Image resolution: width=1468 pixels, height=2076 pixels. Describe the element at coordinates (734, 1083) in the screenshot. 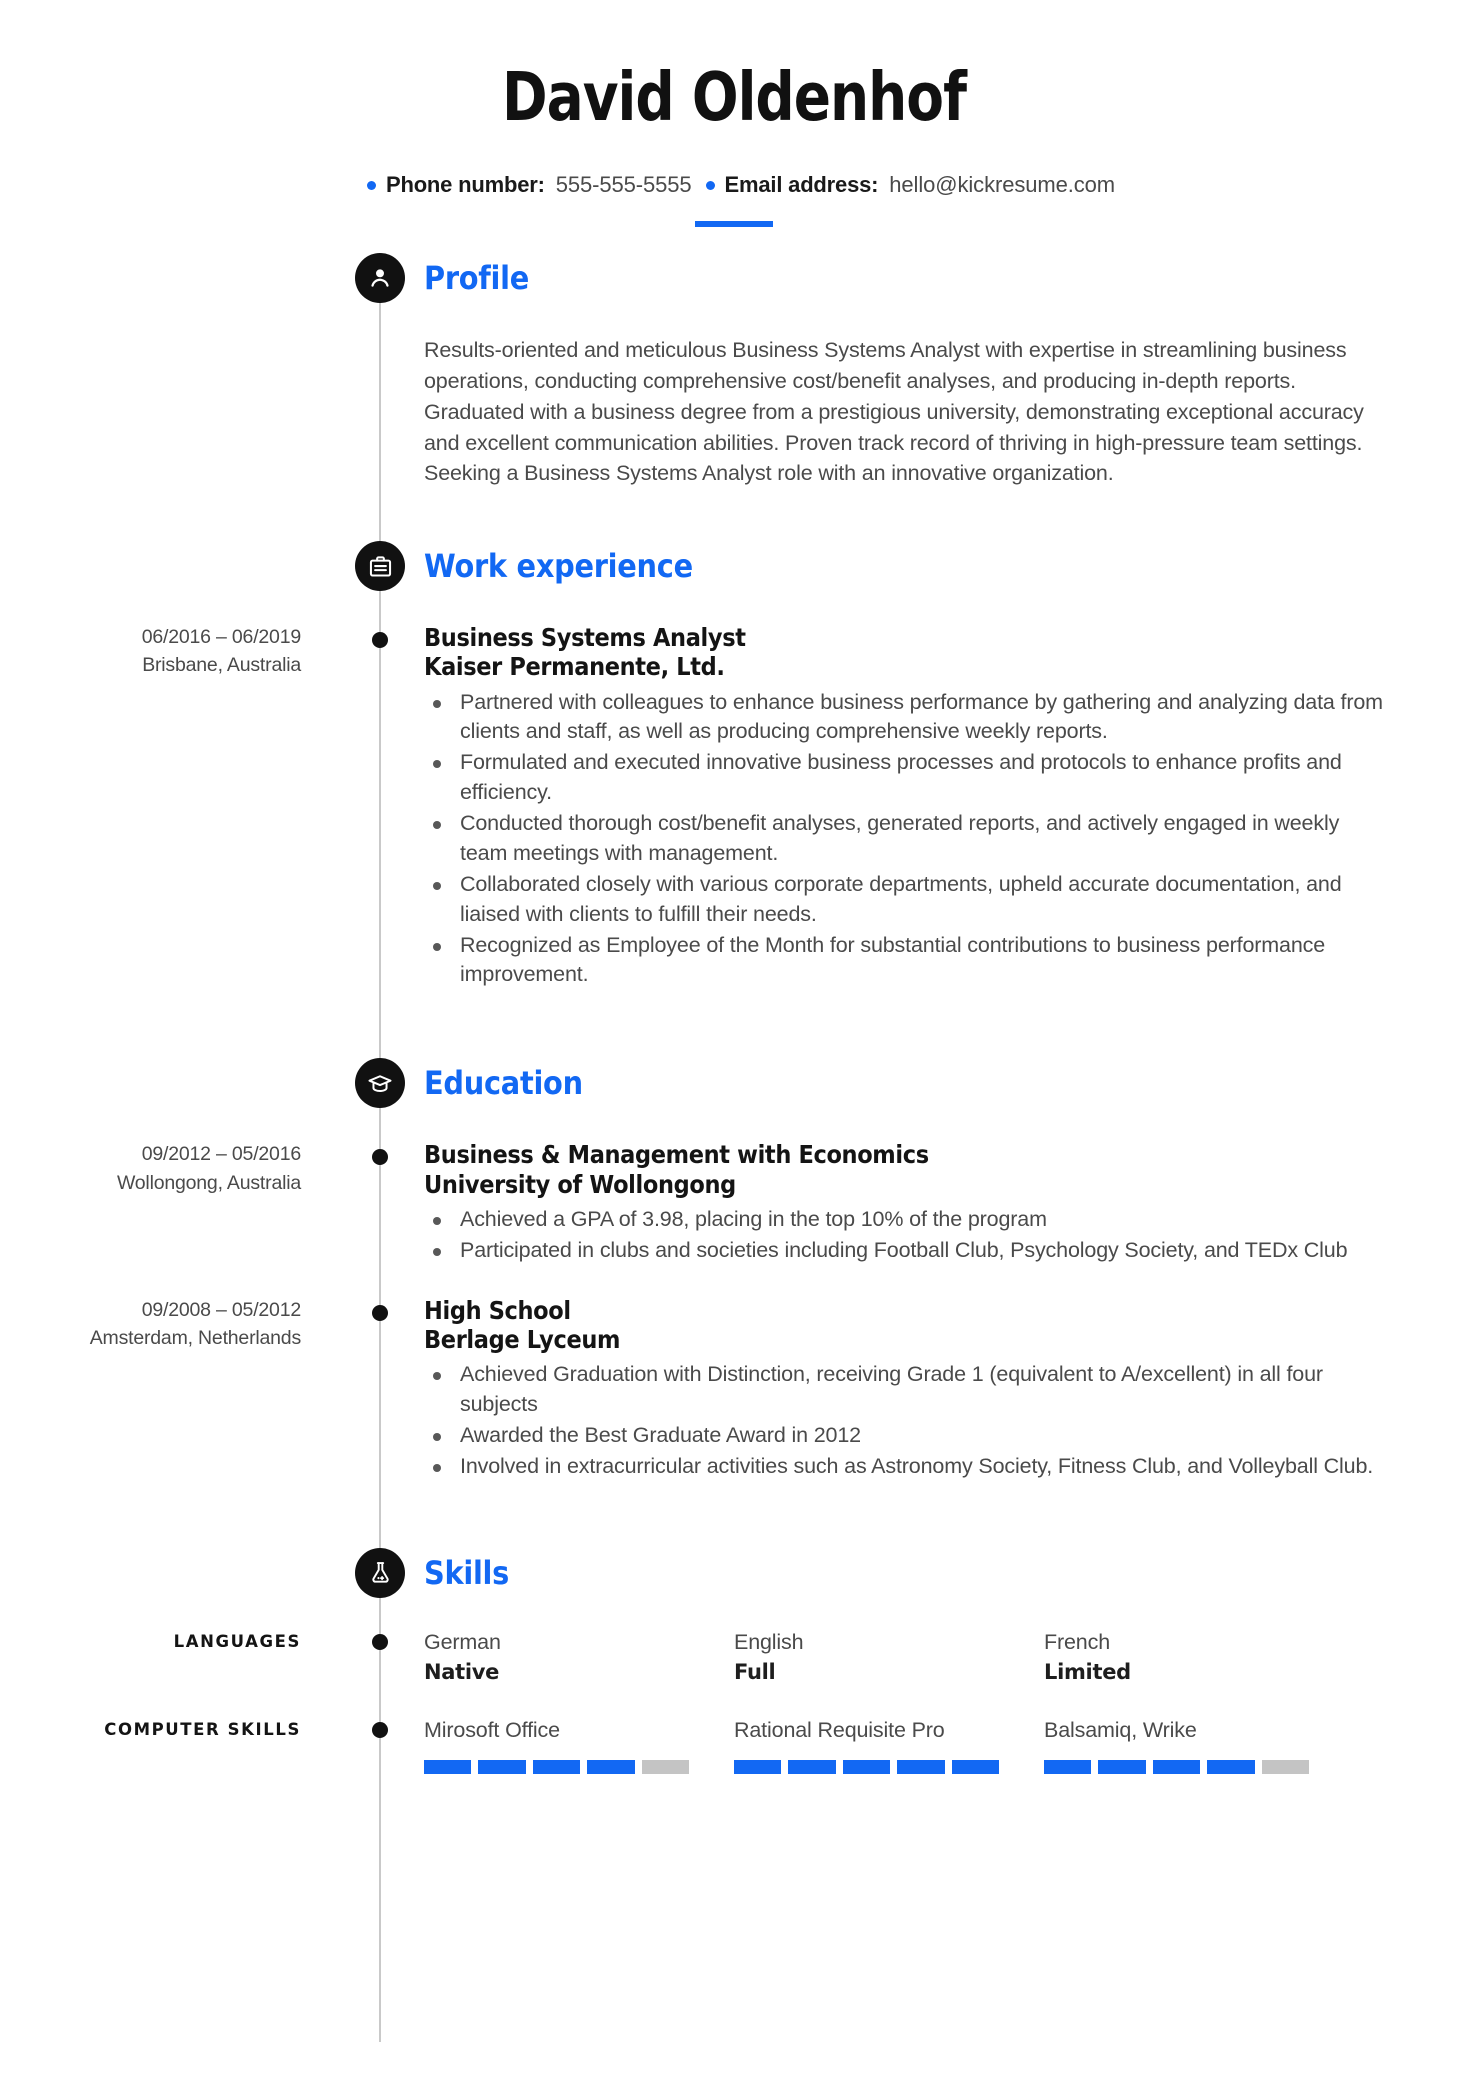

I see `education-heading: Education` at that location.